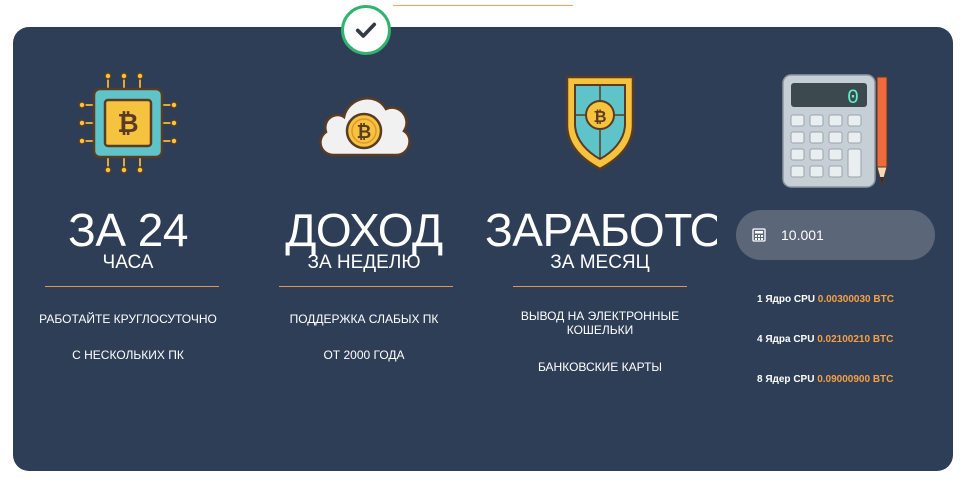  What do you see at coordinates (483, 5) in the screenshot?
I see `top-divider-line` at bounding box center [483, 5].